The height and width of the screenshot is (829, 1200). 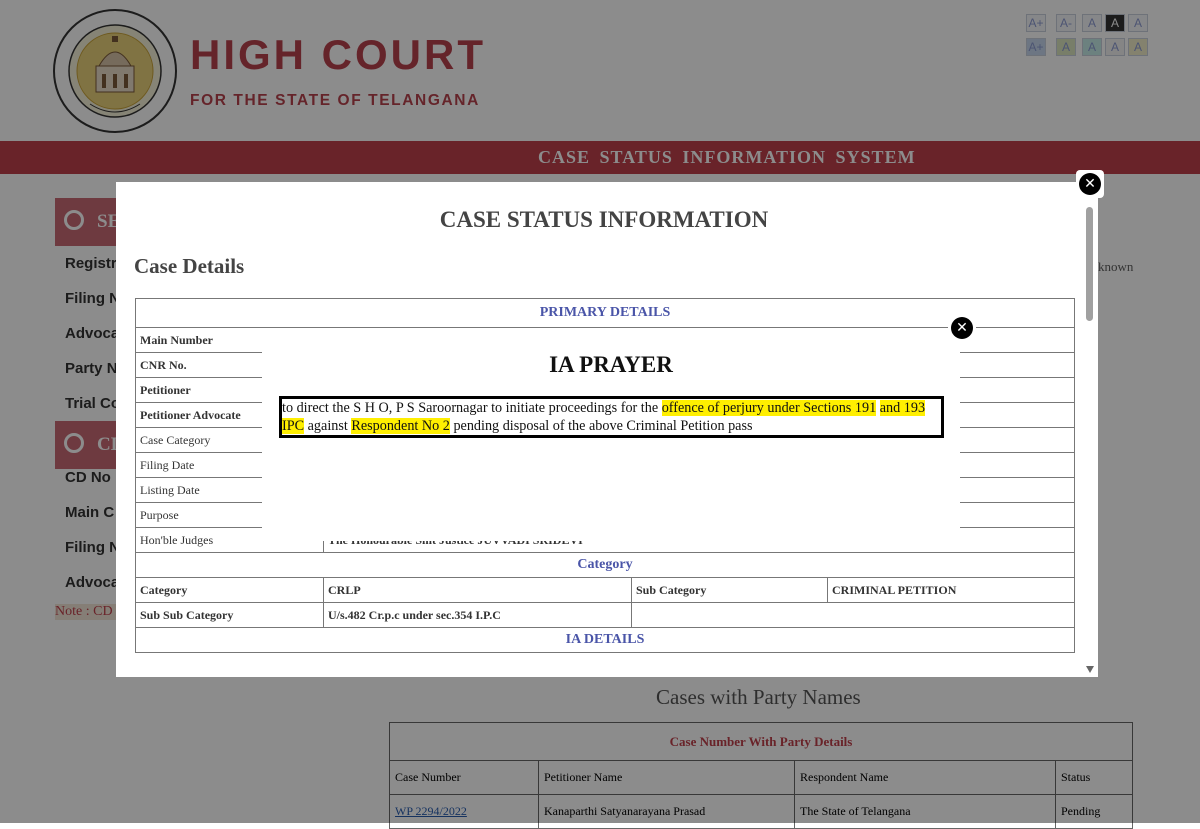 I want to click on highlight-perjury: offence of perjury under Sections 191, so click(x=769, y=408).